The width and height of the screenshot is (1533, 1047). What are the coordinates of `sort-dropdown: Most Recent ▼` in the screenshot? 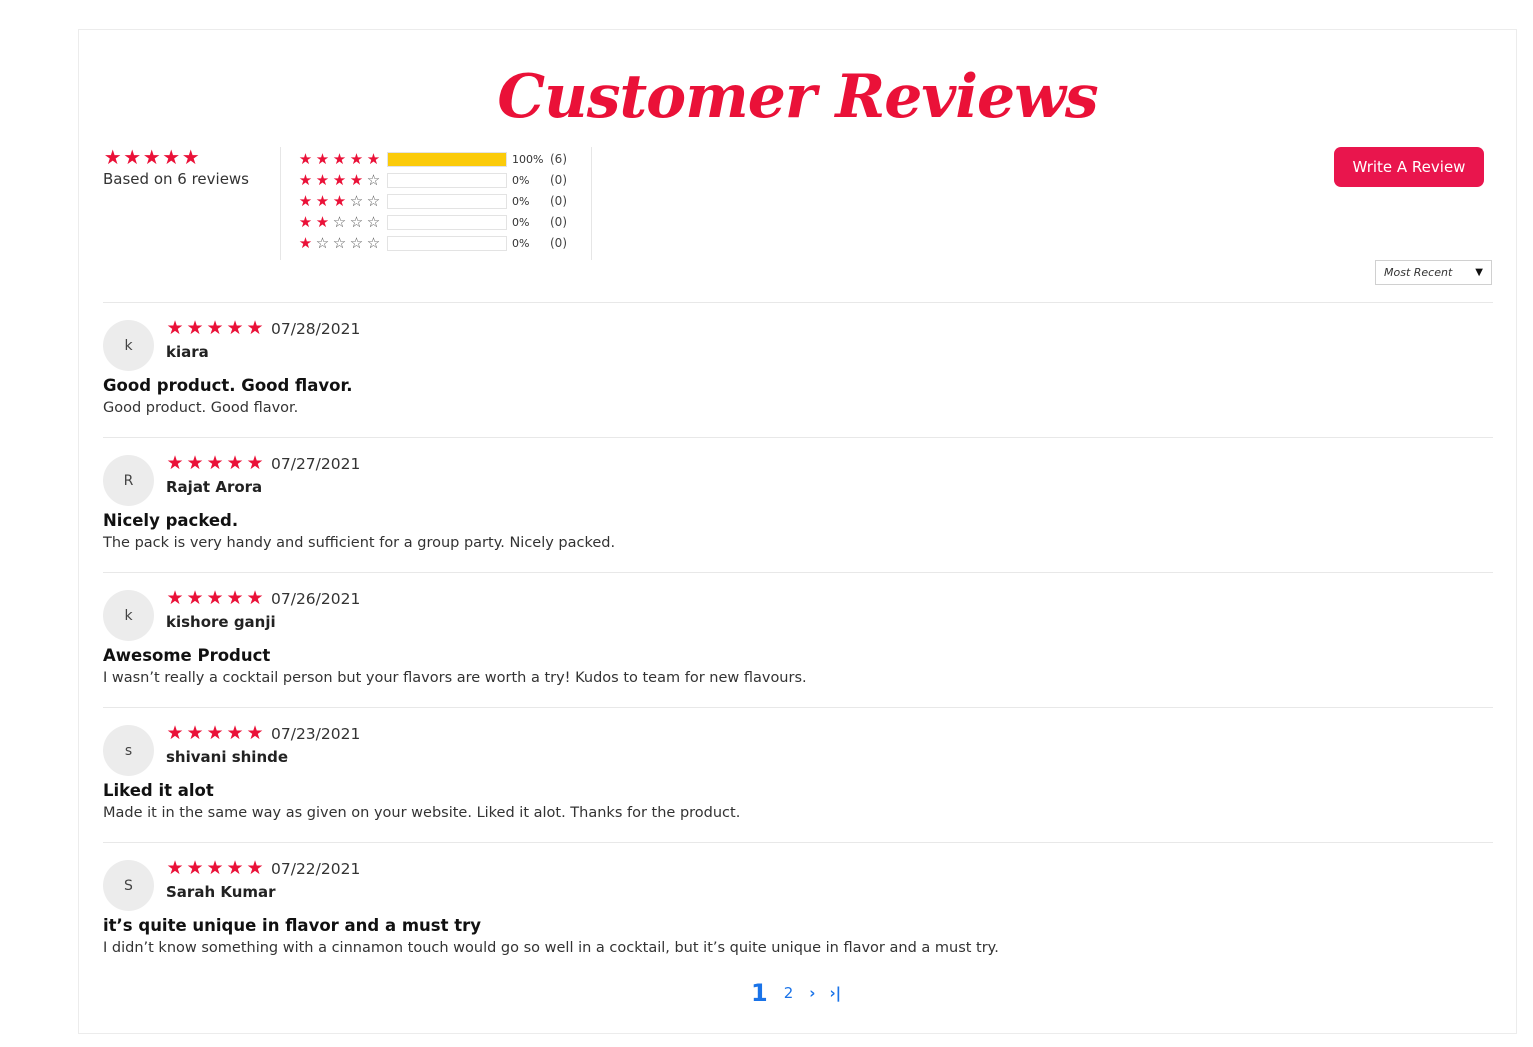 It's located at (1433, 272).